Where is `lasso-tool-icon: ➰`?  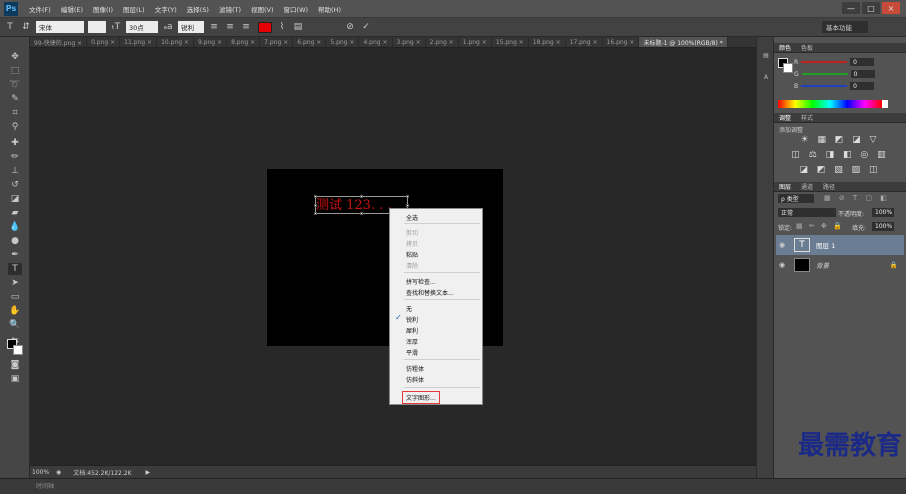
lasso-tool-icon: ➰ is located at coordinates (15, 85).